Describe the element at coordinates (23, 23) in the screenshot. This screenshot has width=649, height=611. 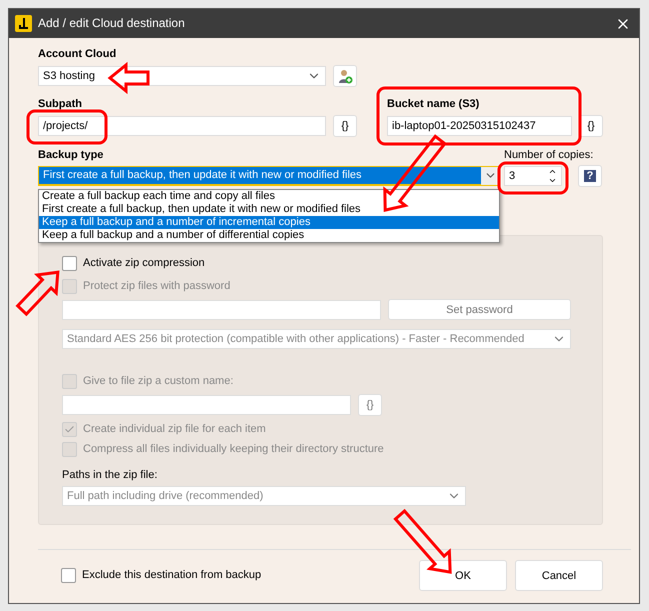
I see `app-logo-icon` at that location.